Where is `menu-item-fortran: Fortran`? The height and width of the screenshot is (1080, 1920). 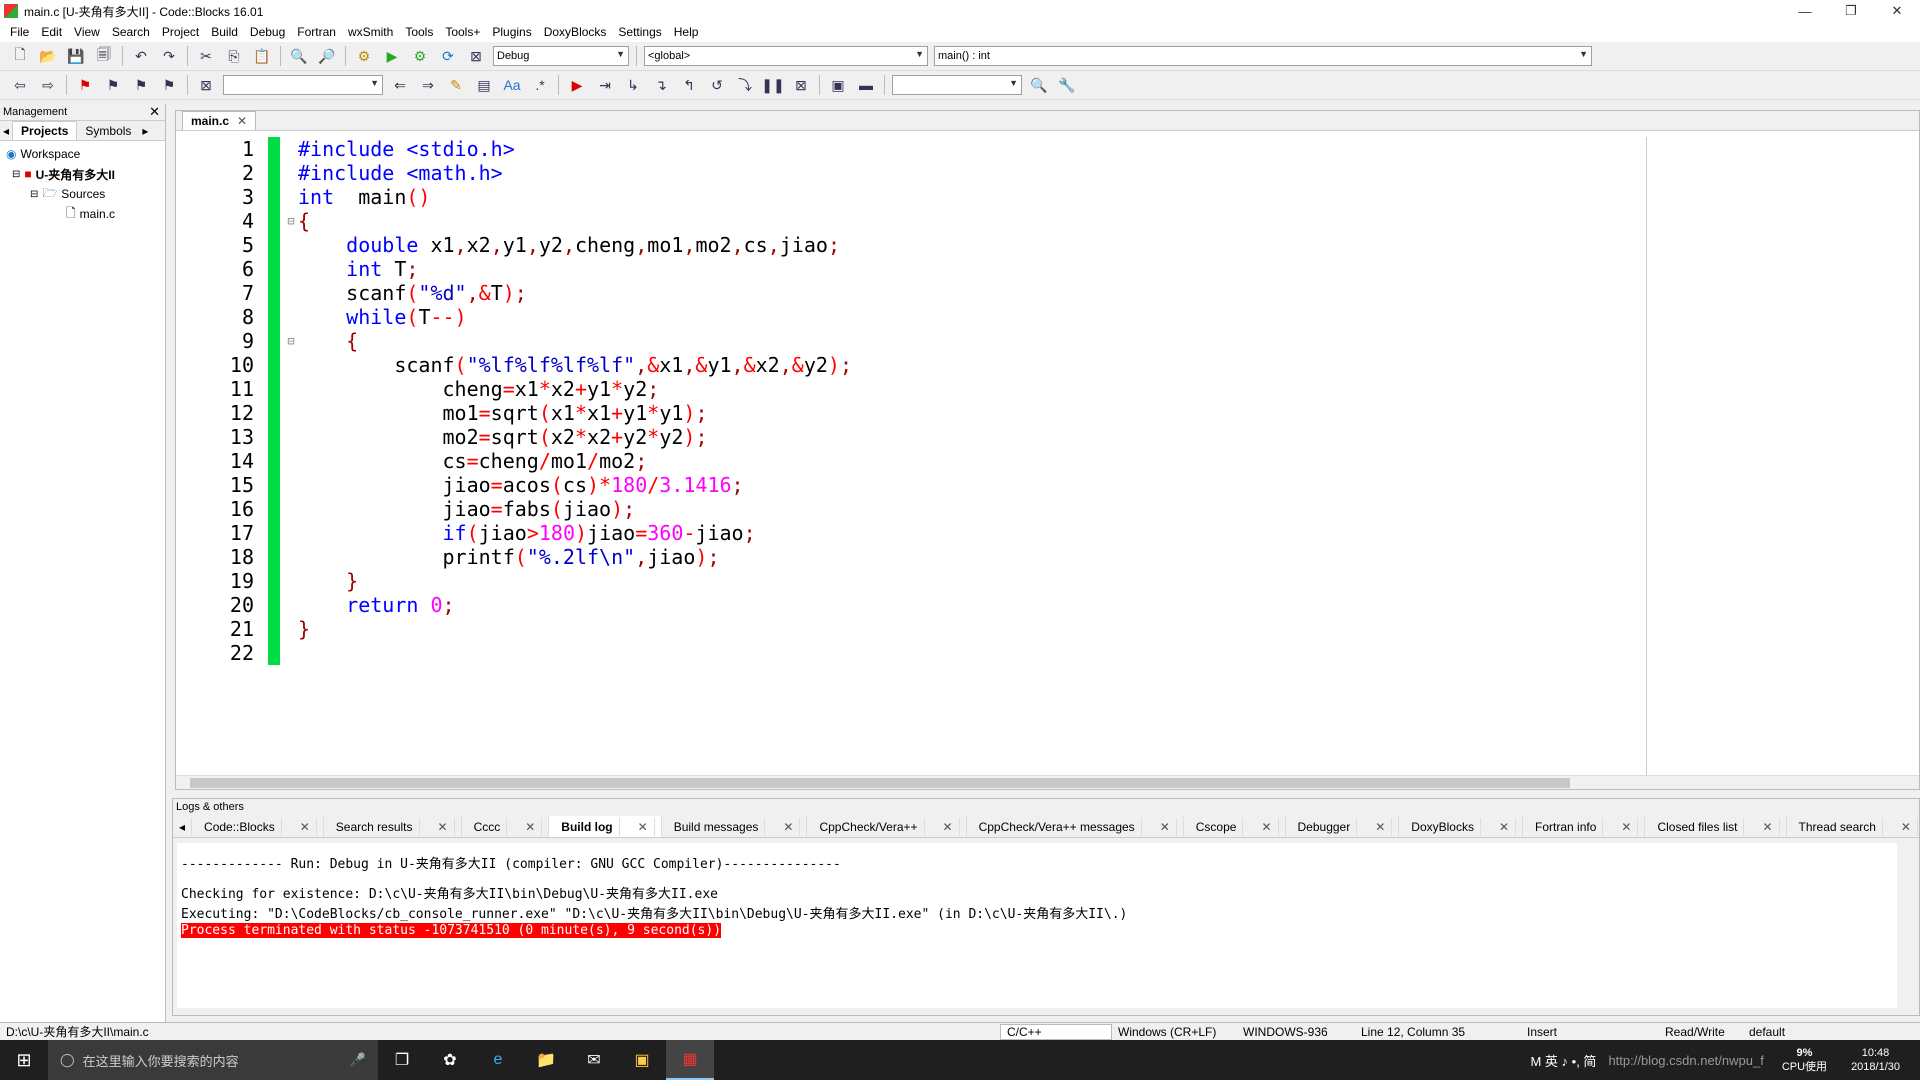
menu-item-fortran: Fortran is located at coordinates (316, 32).